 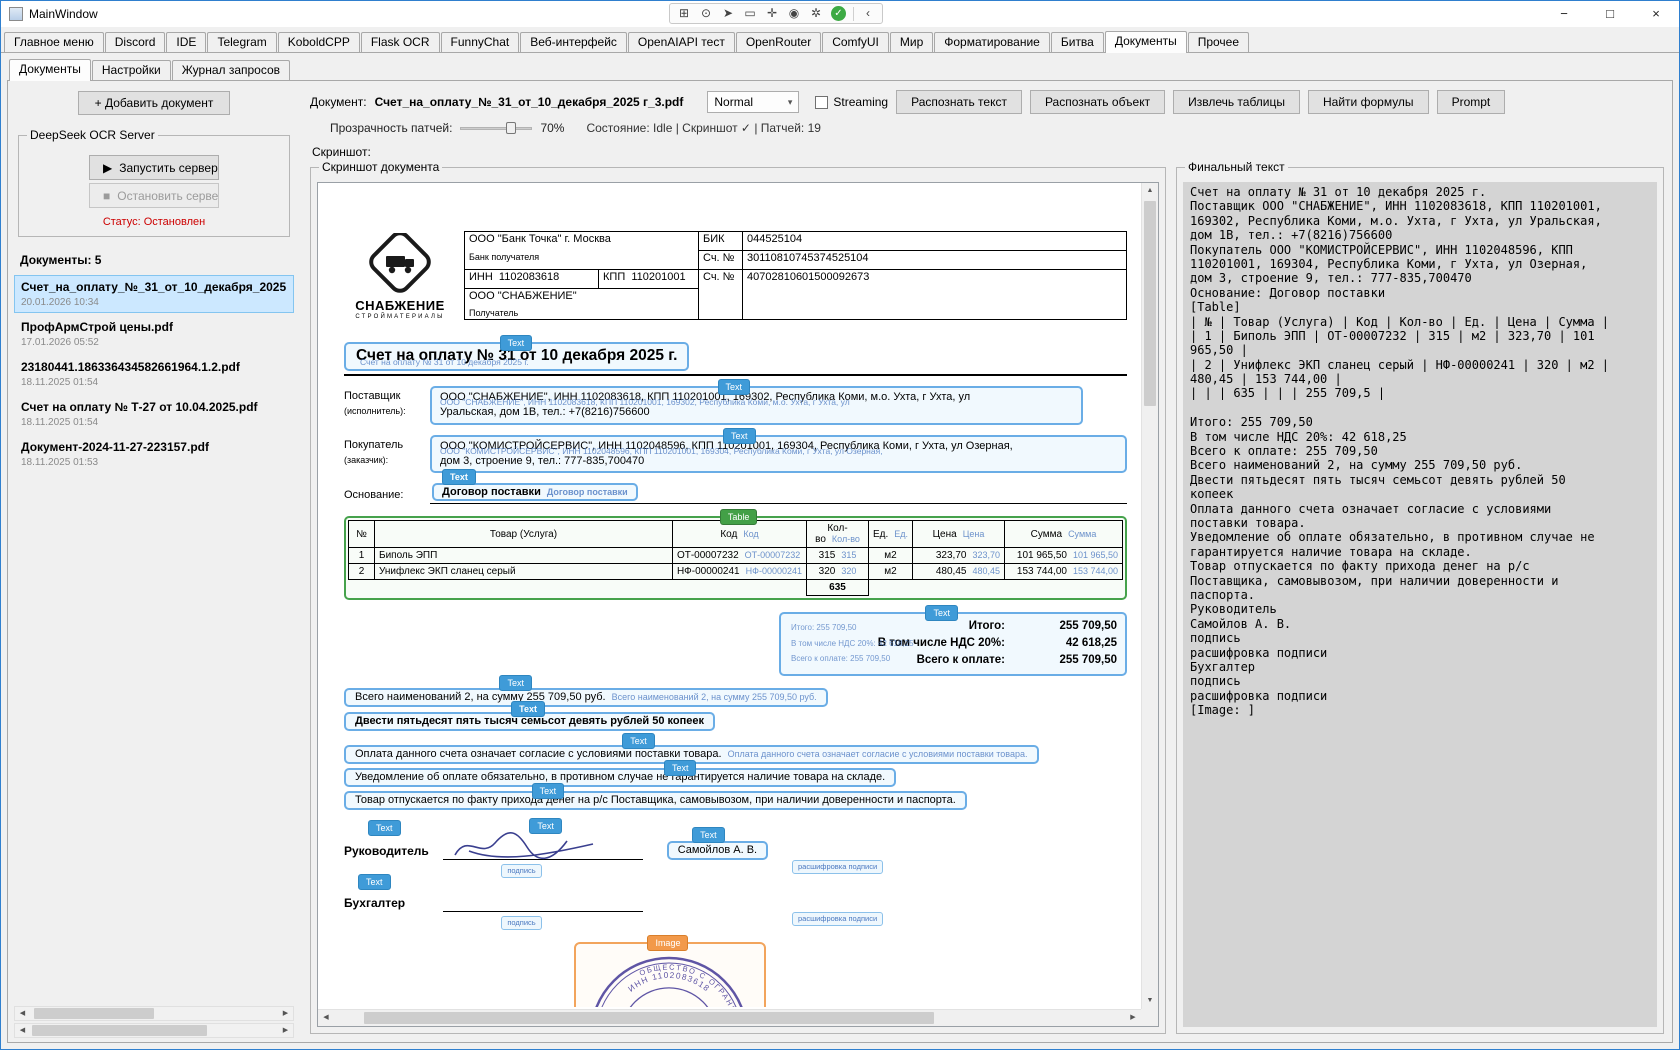 I want to click on minimize-button: −, so click(x=1564, y=14).